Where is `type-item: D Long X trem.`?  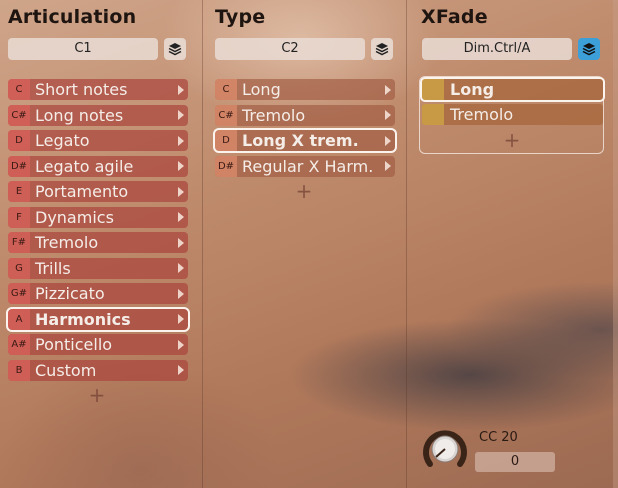 type-item: D Long X trem. is located at coordinates (305, 140).